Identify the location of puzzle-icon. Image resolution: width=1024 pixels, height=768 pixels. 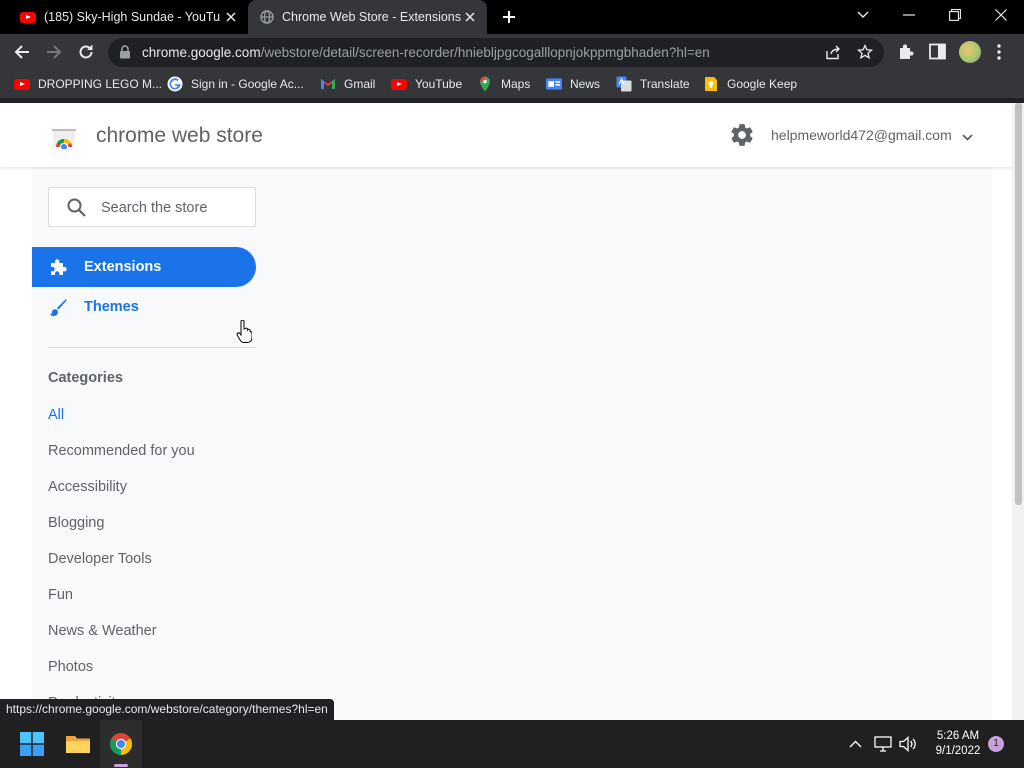
(58, 267).